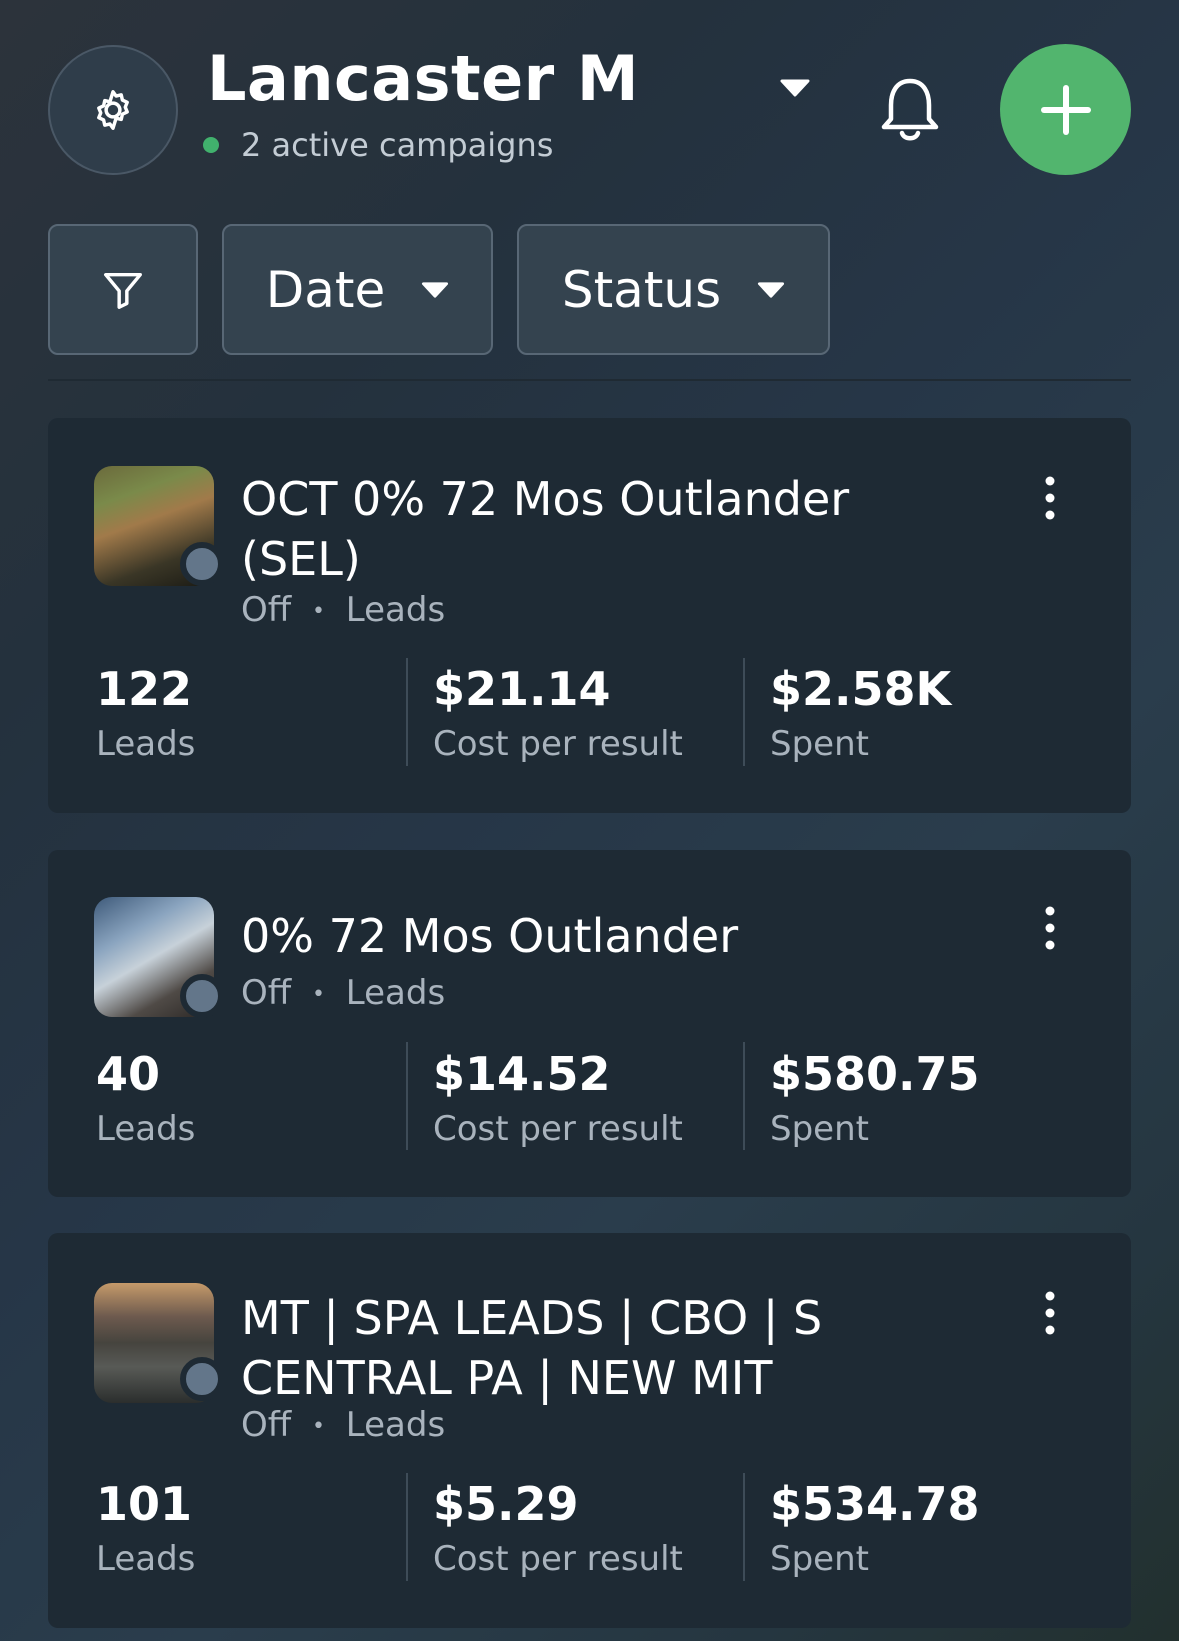 This screenshot has height=1641, width=1179. I want to click on cost-per-result-stat: $14.52 Cost per result, so click(558, 1100).